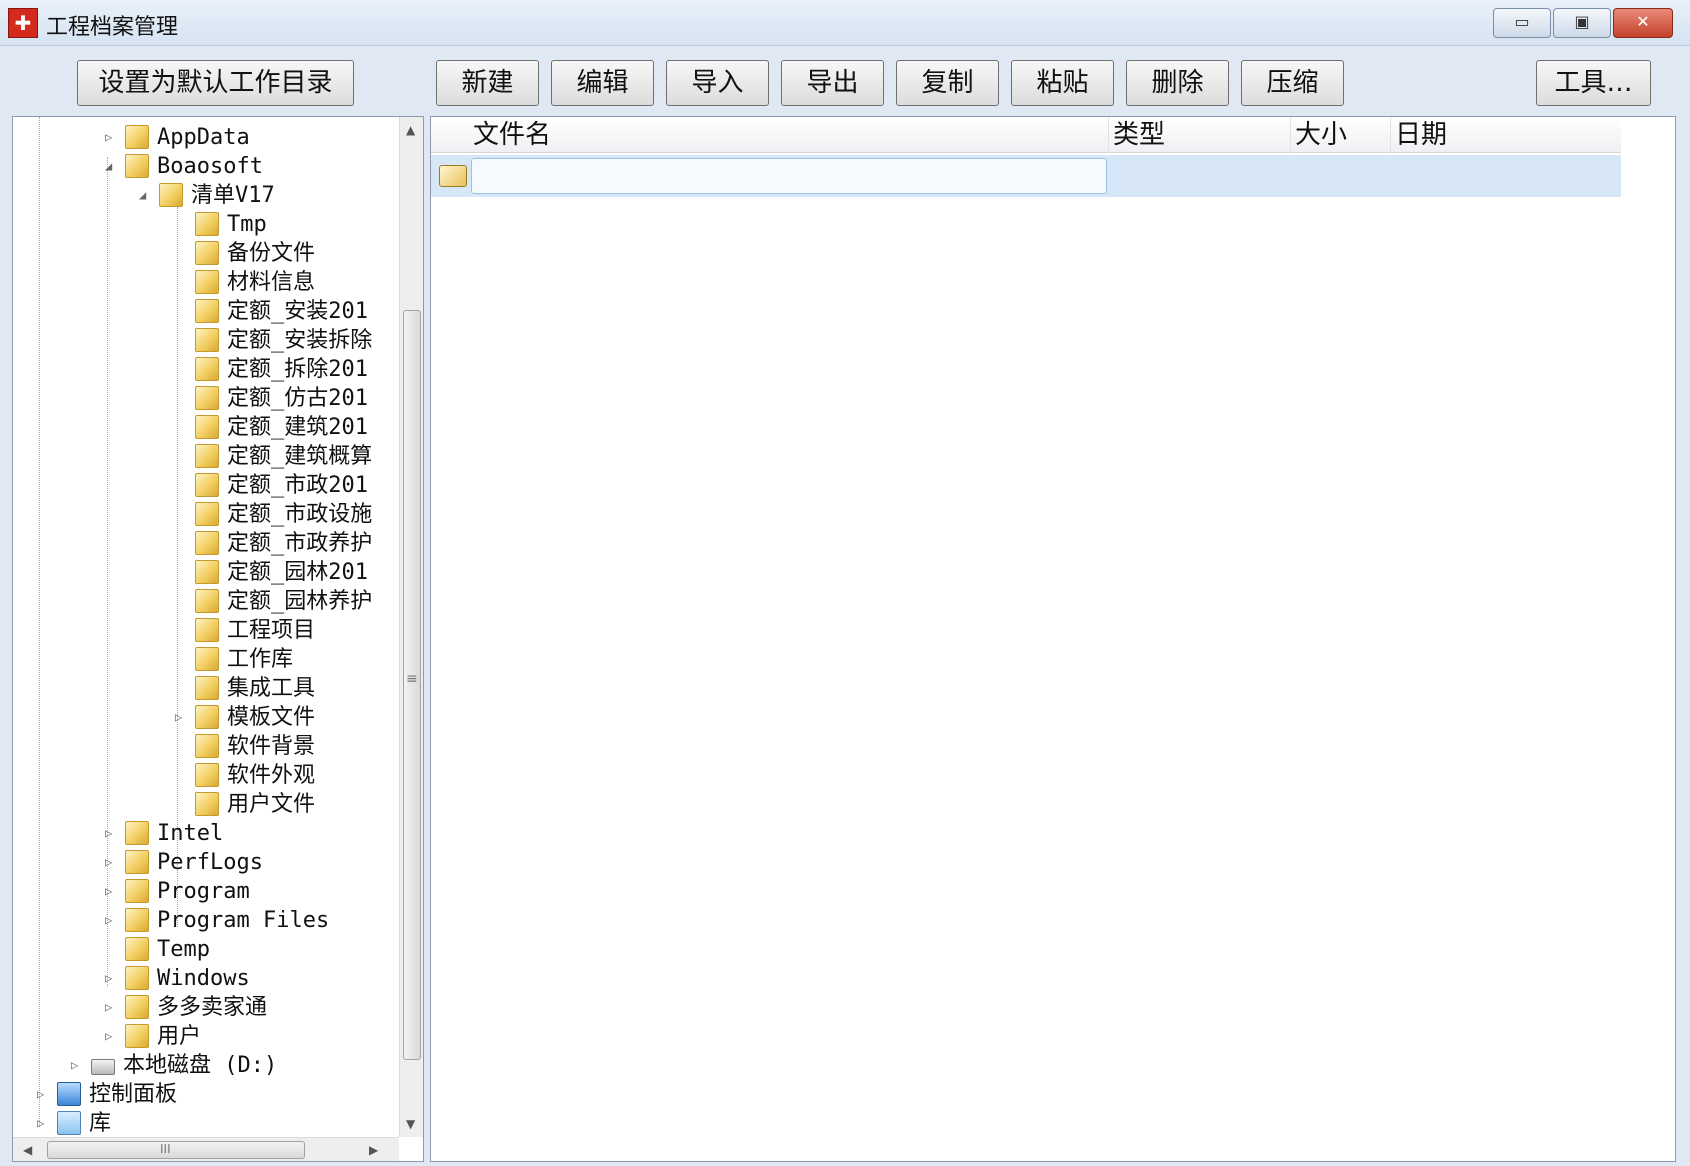 This screenshot has width=1690, height=1166. I want to click on new-button: 新建, so click(487, 83).